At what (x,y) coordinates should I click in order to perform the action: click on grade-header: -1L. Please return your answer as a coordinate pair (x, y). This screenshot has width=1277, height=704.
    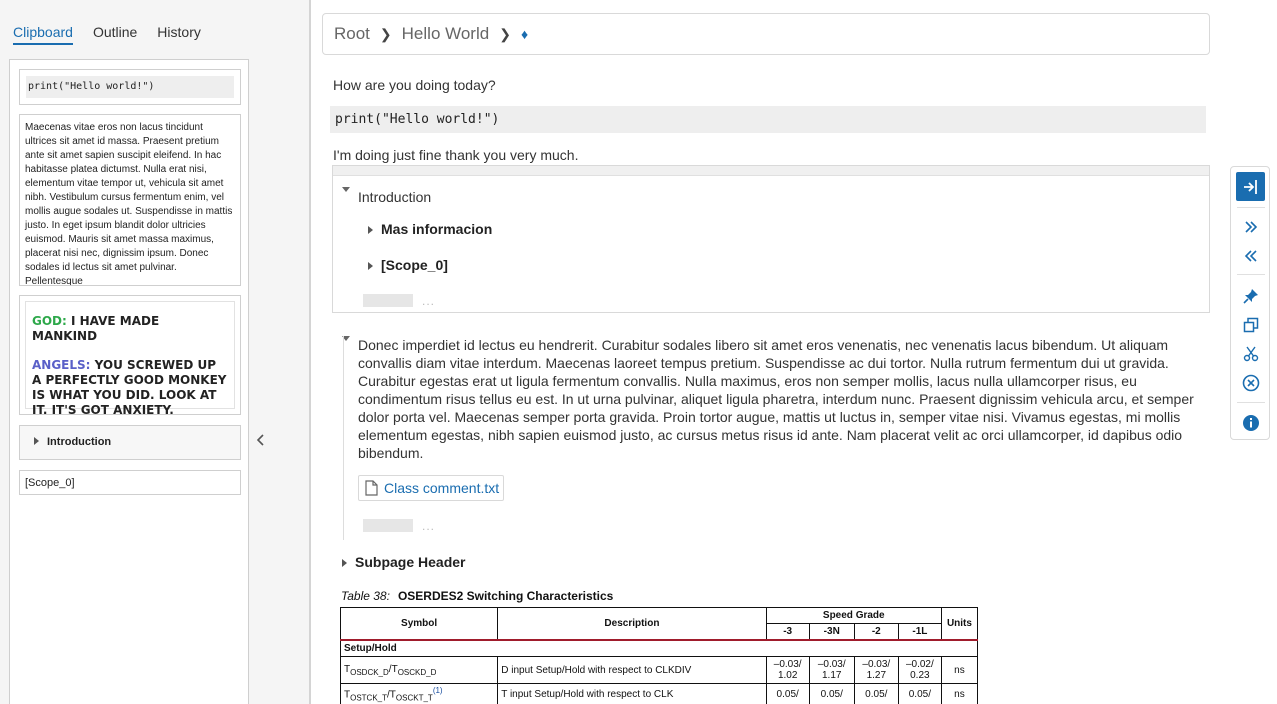
    Looking at the image, I should click on (919, 632).